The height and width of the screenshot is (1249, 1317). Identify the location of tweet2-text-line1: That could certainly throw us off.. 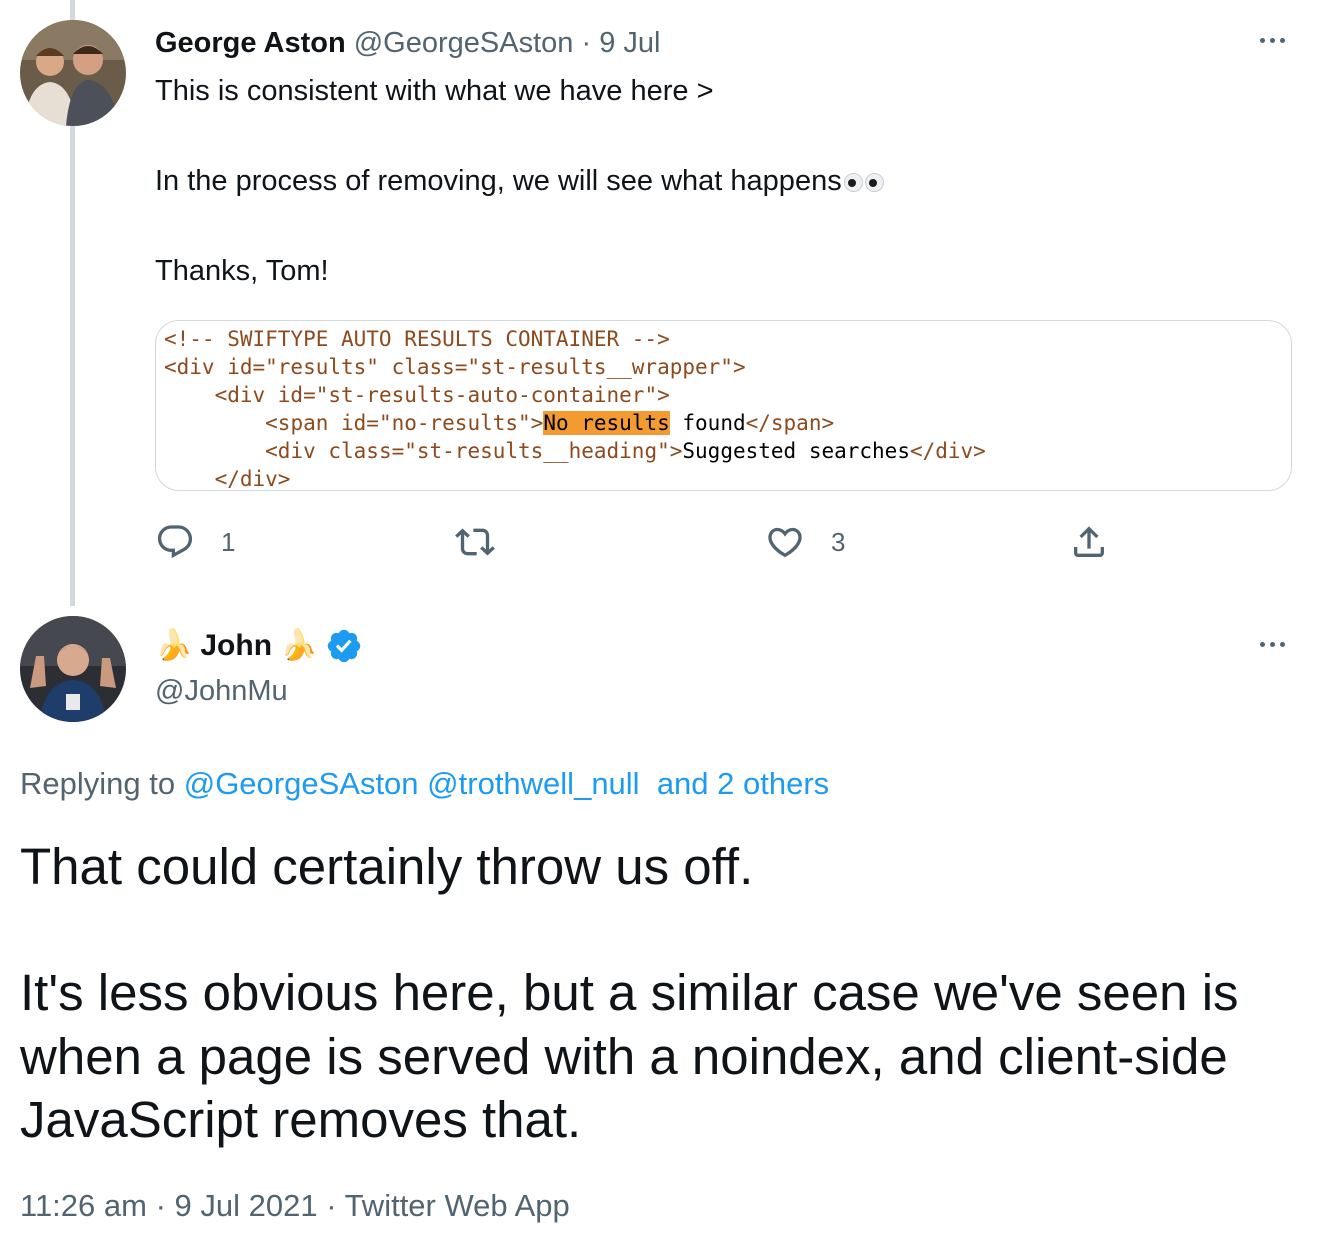
(387, 866).